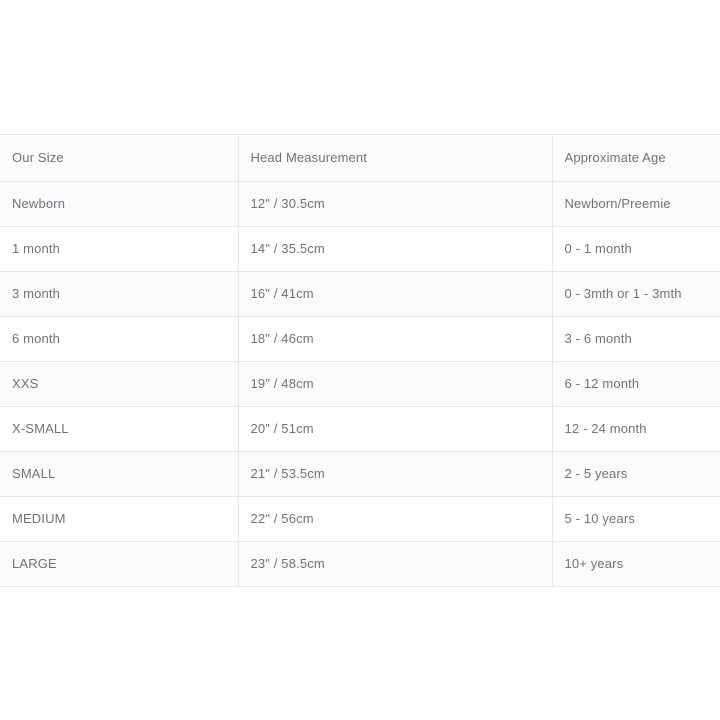 This screenshot has width=720, height=720. I want to click on table-row: 1 month 14" / 35.5cm 0 - 1 month, so click(360, 249).